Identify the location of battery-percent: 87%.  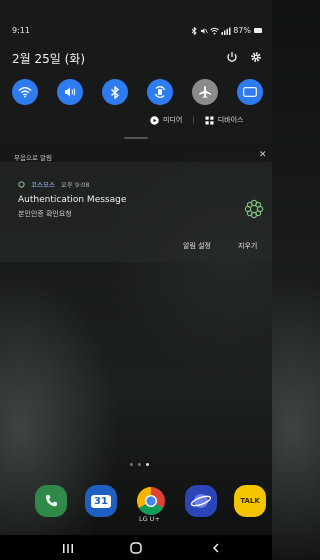
(242, 30).